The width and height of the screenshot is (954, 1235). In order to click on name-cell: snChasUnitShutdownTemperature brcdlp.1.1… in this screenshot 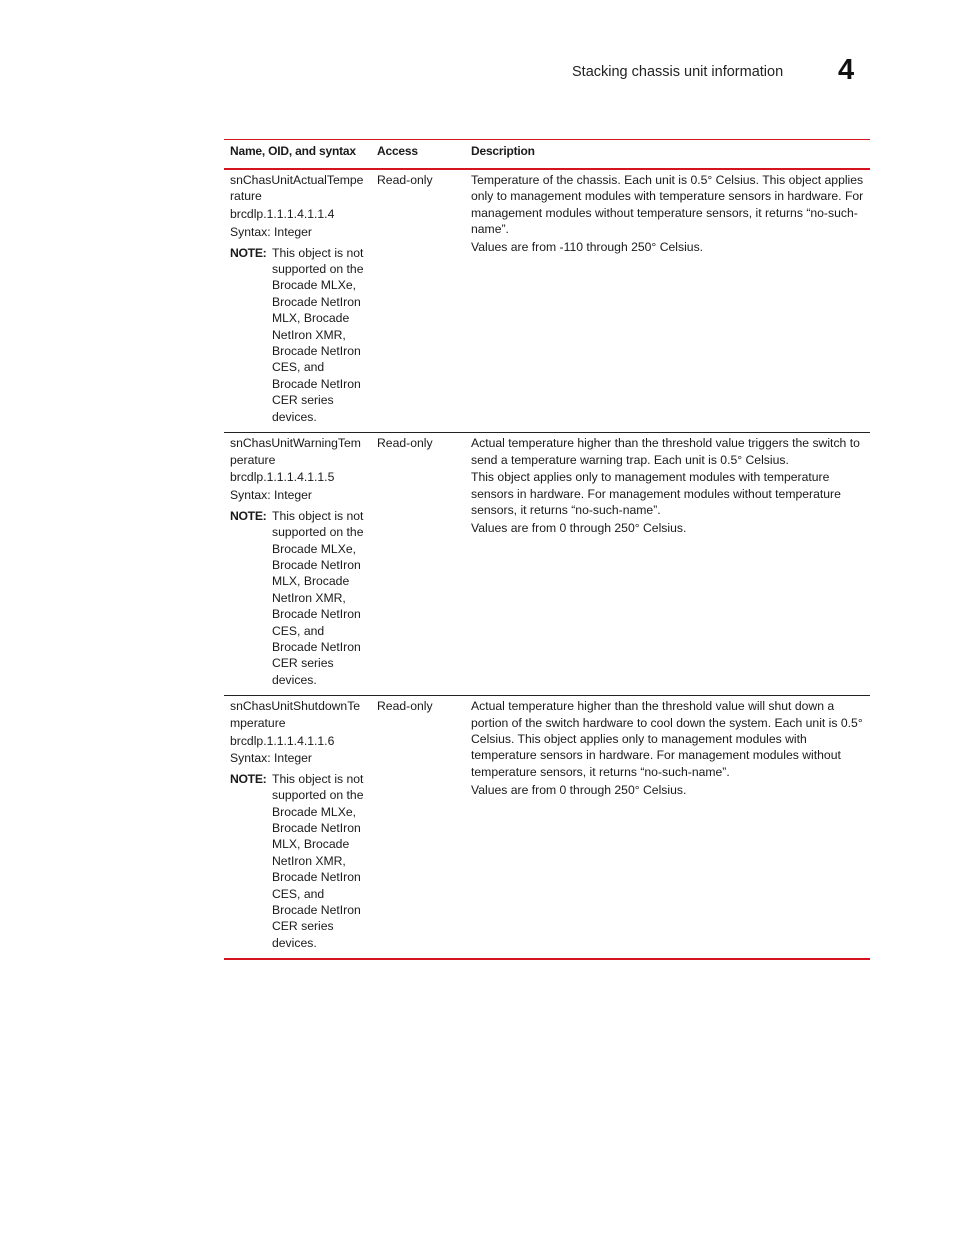, I will do `click(297, 828)`.